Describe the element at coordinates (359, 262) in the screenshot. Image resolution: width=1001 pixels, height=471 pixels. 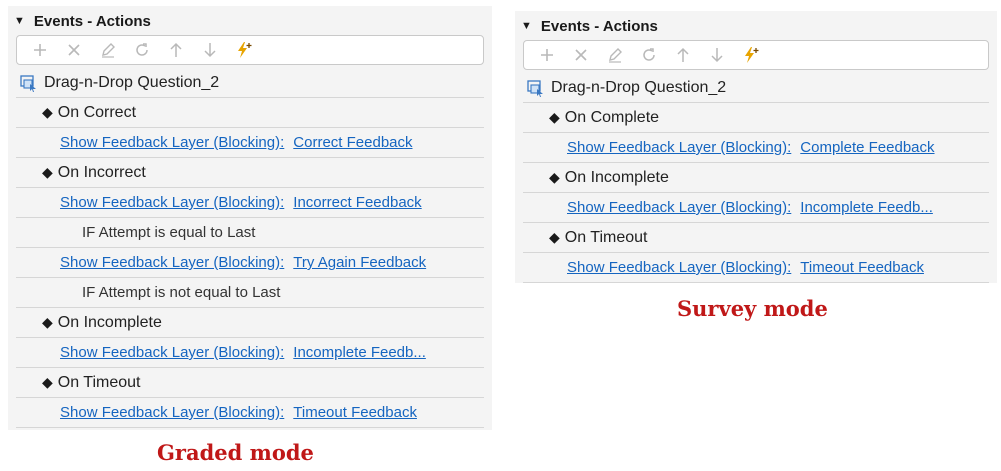
I see `action-target-link: Try Again Feedback` at that location.